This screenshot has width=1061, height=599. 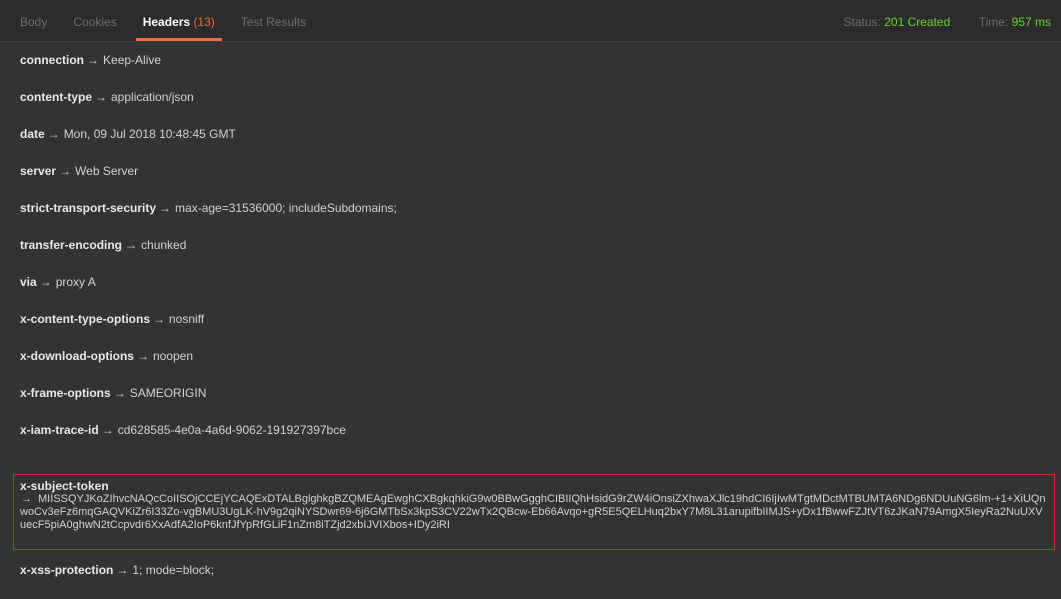 I want to click on header-key: x-subject-token, so click(x=64, y=486).